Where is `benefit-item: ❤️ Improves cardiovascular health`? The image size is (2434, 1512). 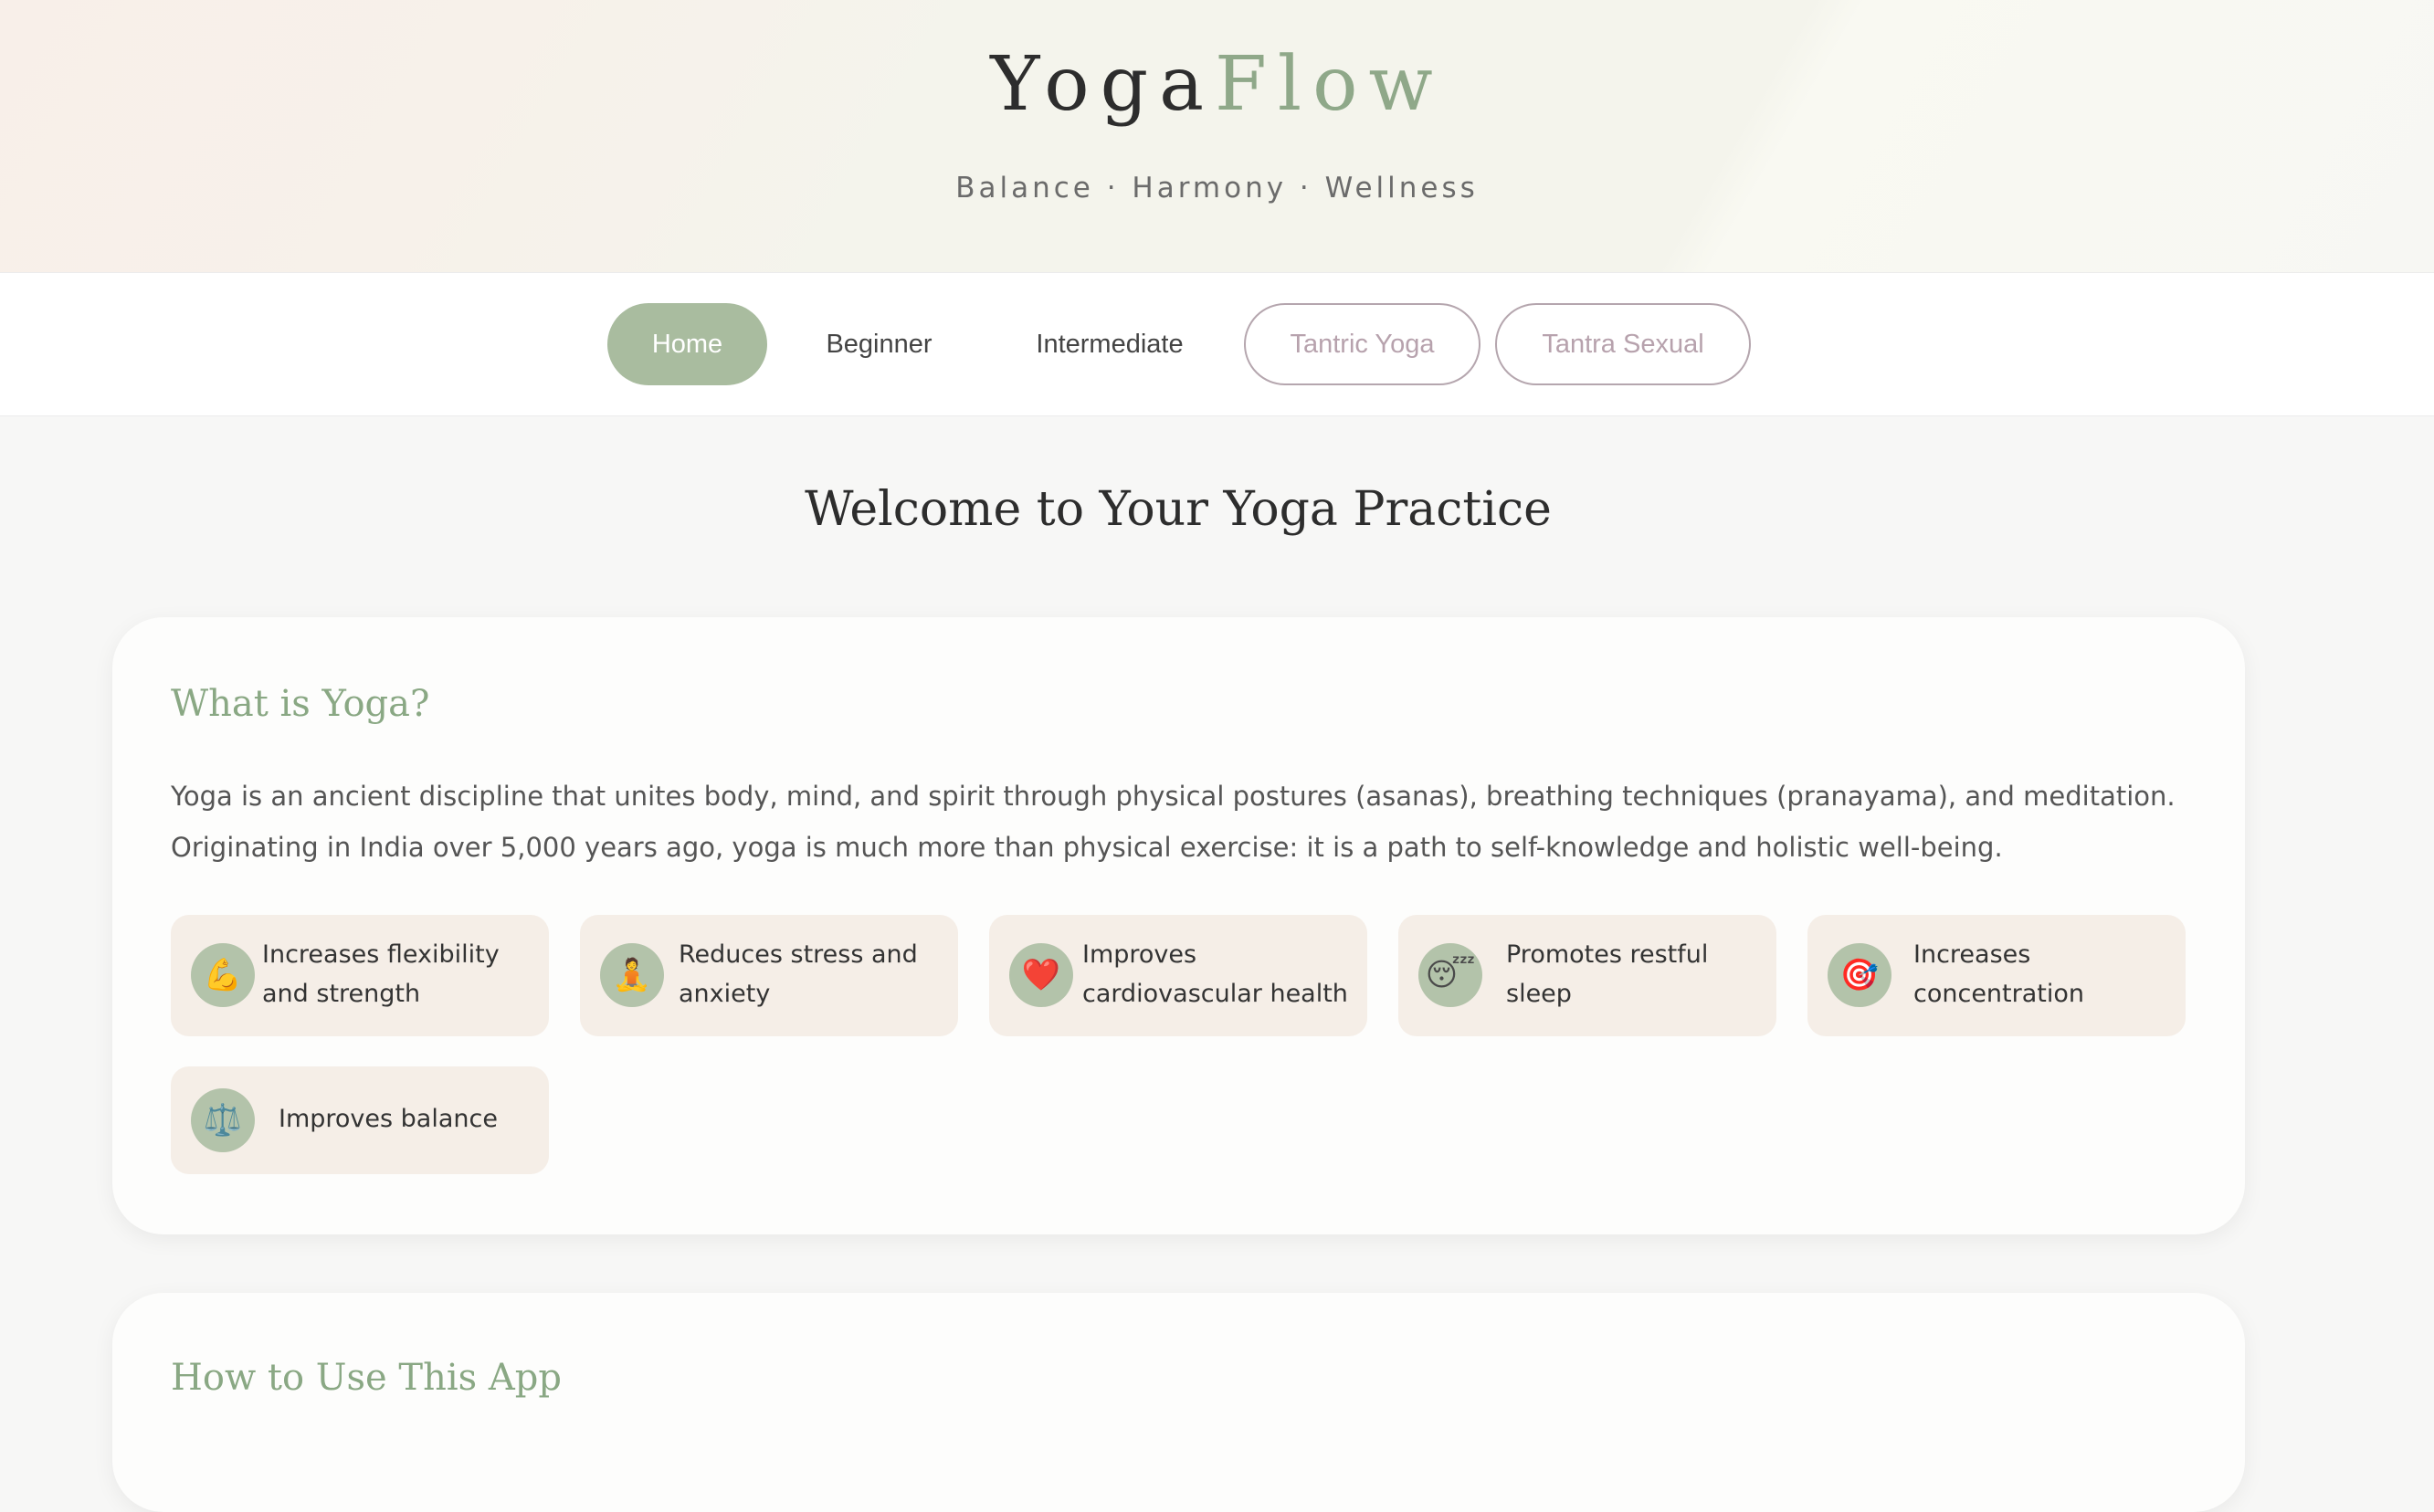 benefit-item: ❤️ Improves cardiovascular health is located at coordinates (1178, 975).